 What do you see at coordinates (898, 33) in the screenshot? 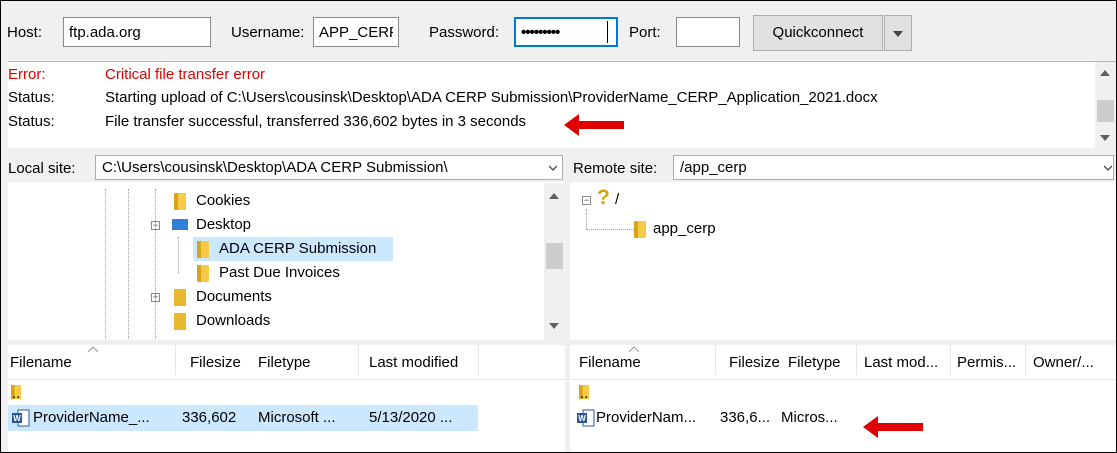
I see `quickconnect-dropdown-button` at bounding box center [898, 33].